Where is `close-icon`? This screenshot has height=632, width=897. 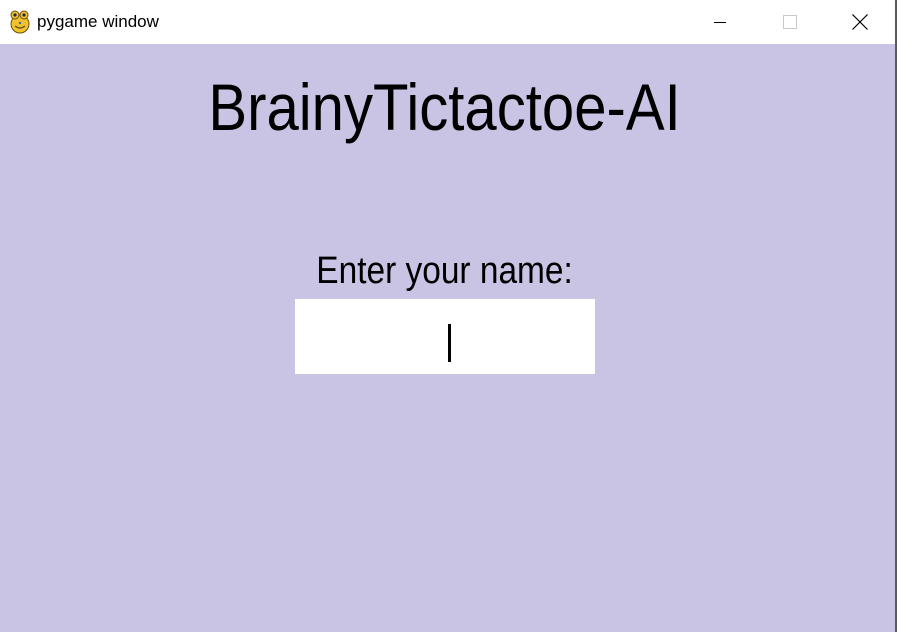
close-icon is located at coordinates (860, 22).